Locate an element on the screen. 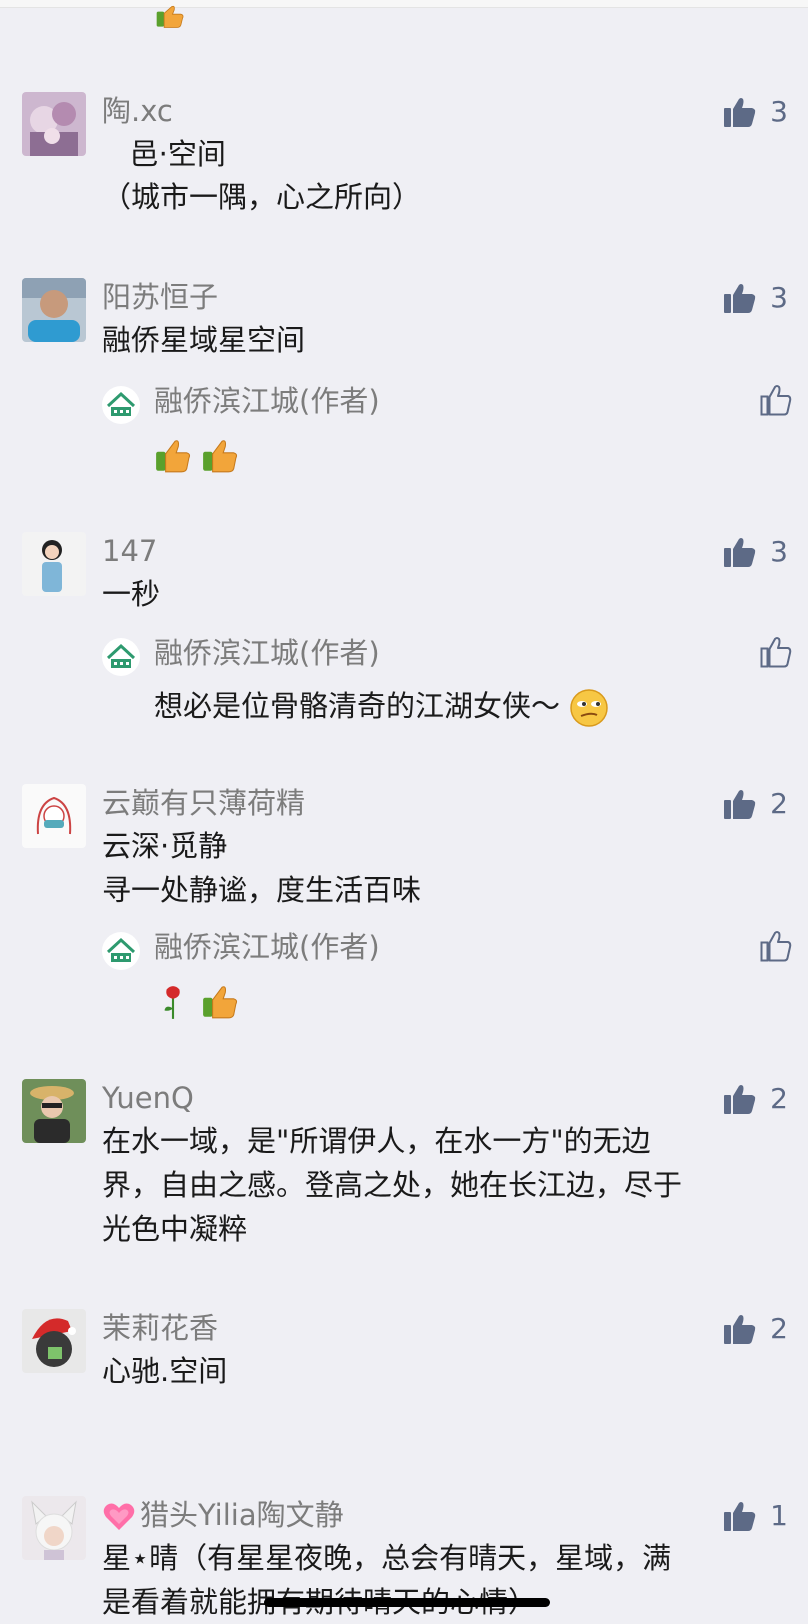  commenter-name: 147 is located at coordinates (129, 551).